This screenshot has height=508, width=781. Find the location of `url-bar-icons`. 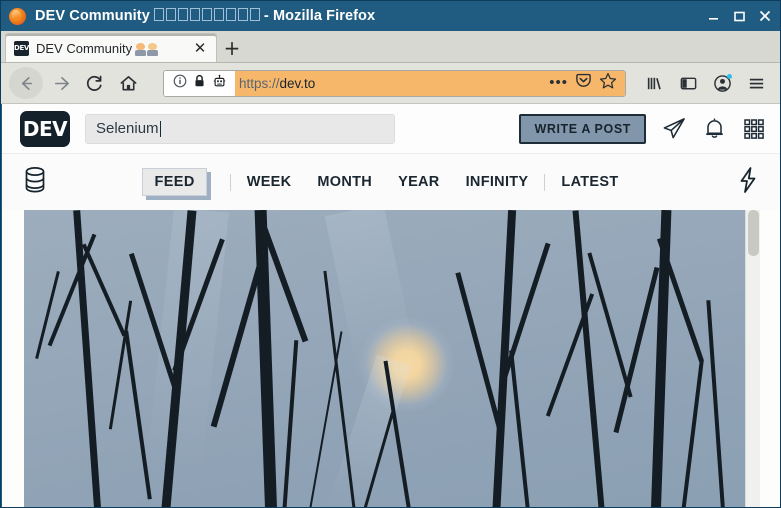

url-bar-icons is located at coordinates (199, 83).